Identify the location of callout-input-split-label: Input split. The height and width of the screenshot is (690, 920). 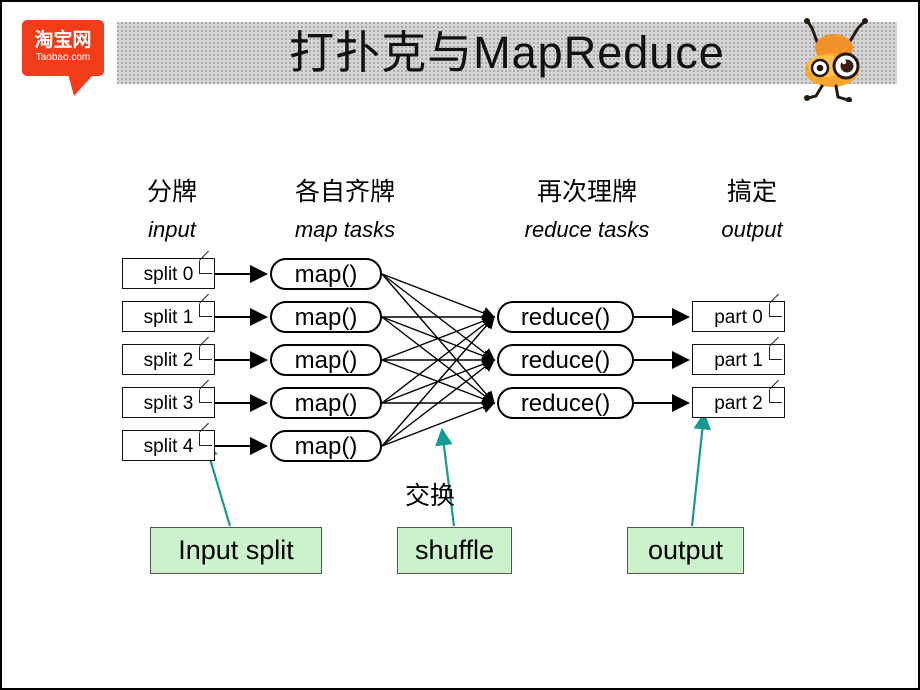
(236, 550).